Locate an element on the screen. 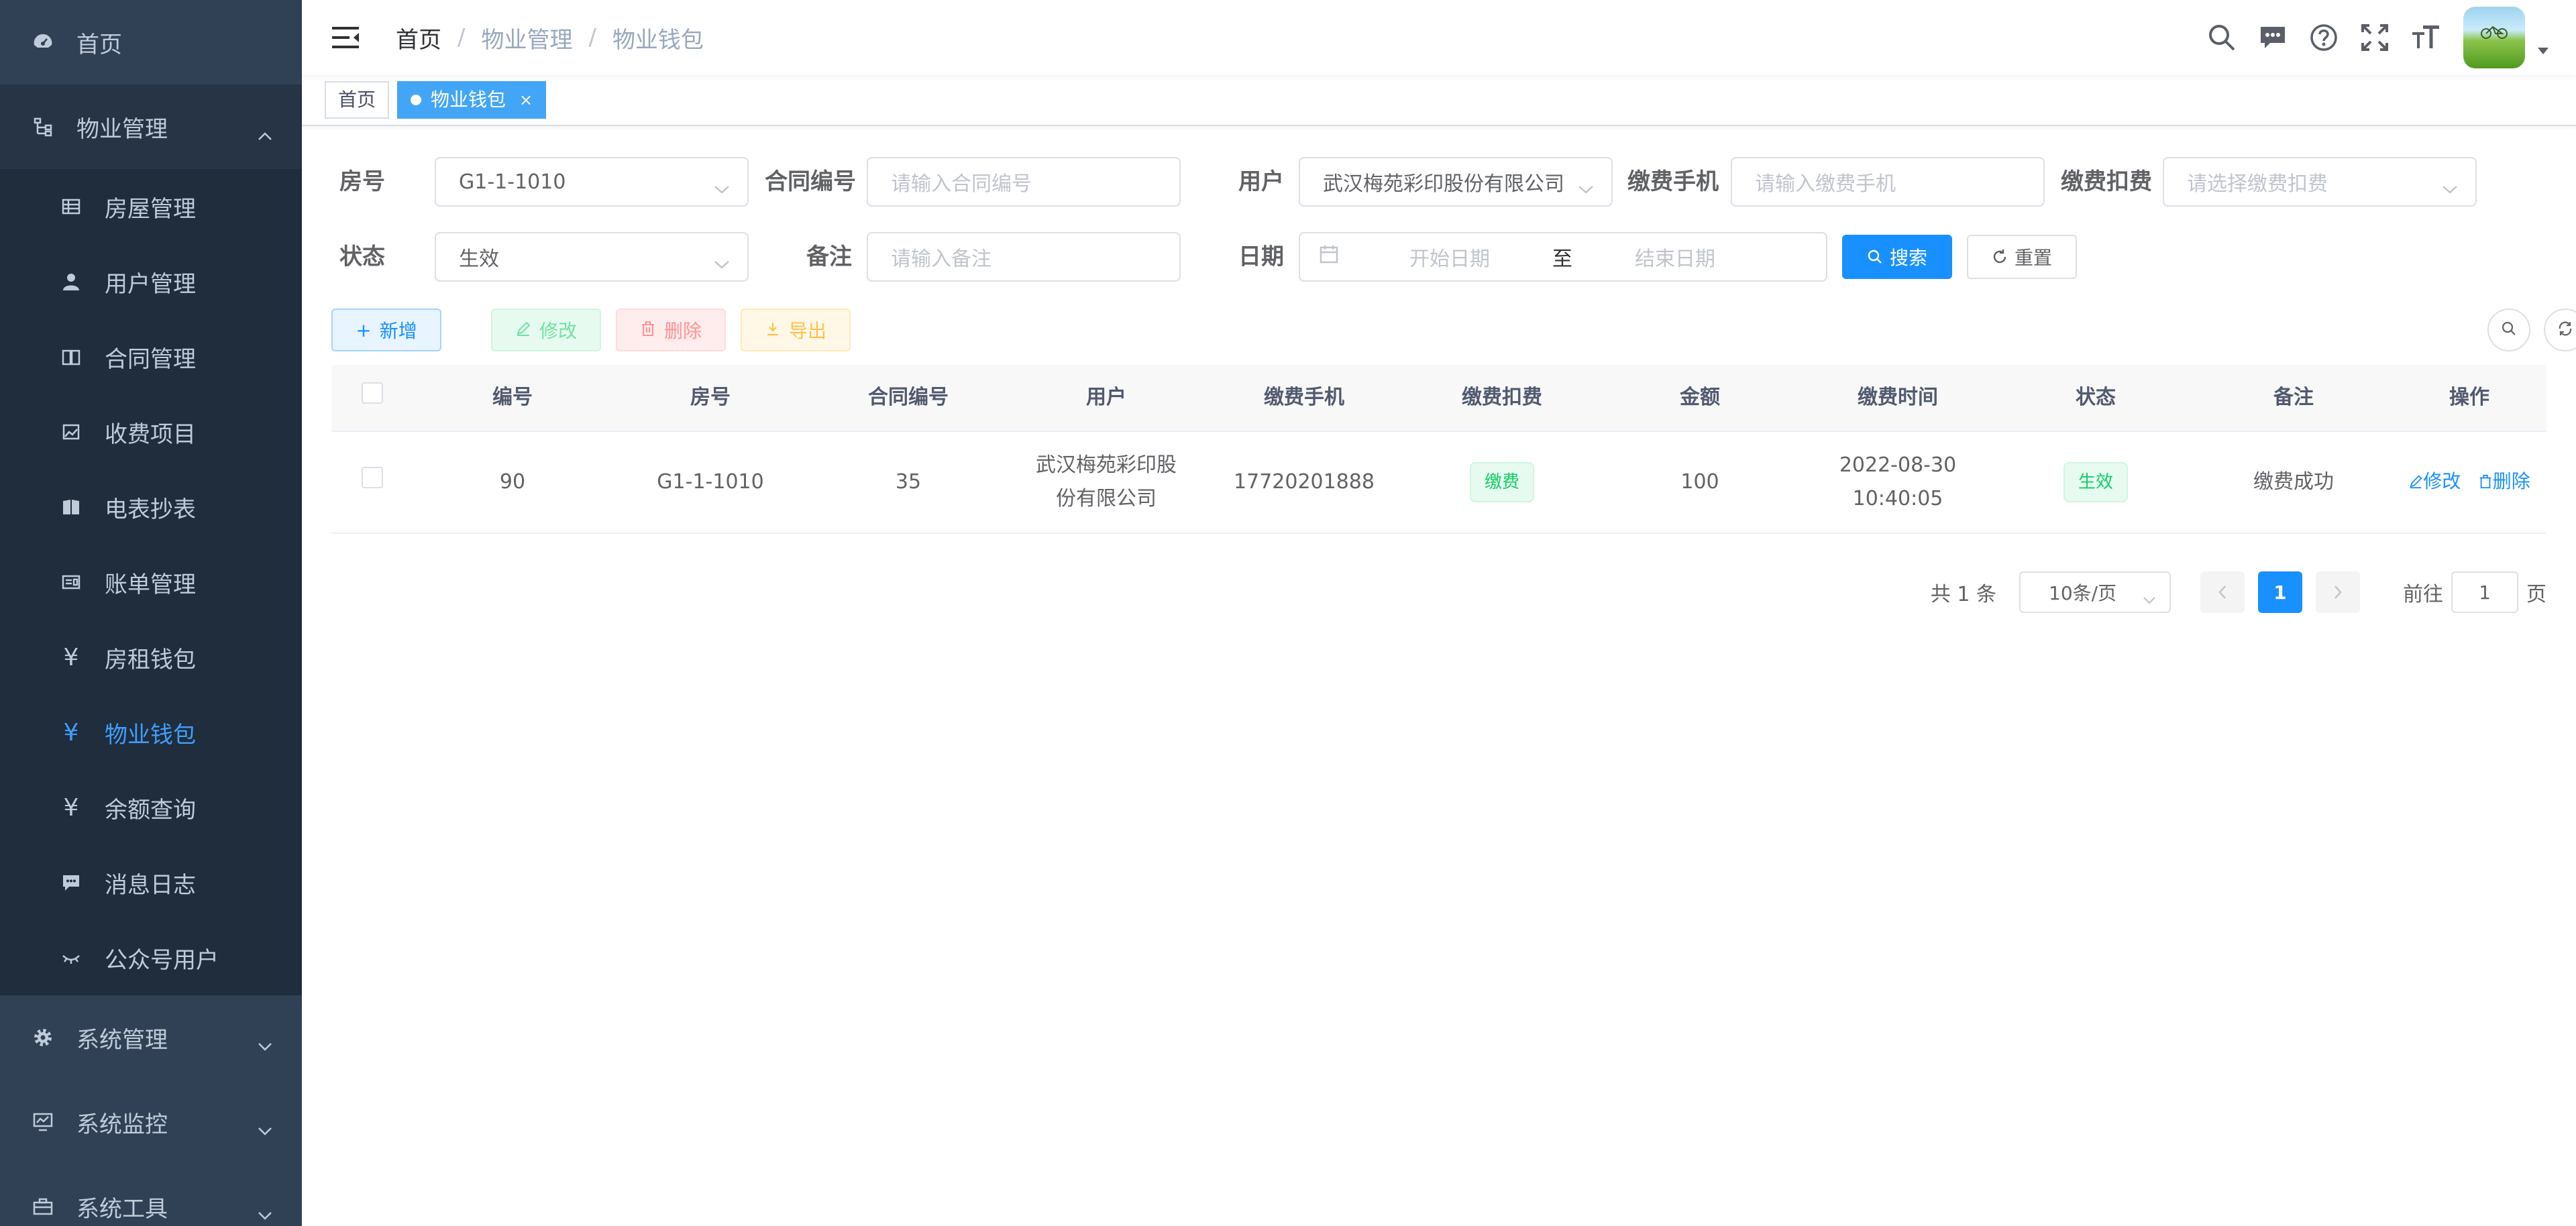 The image size is (2576, 1226). dashboard-icon is located at coordinates (43, 42).